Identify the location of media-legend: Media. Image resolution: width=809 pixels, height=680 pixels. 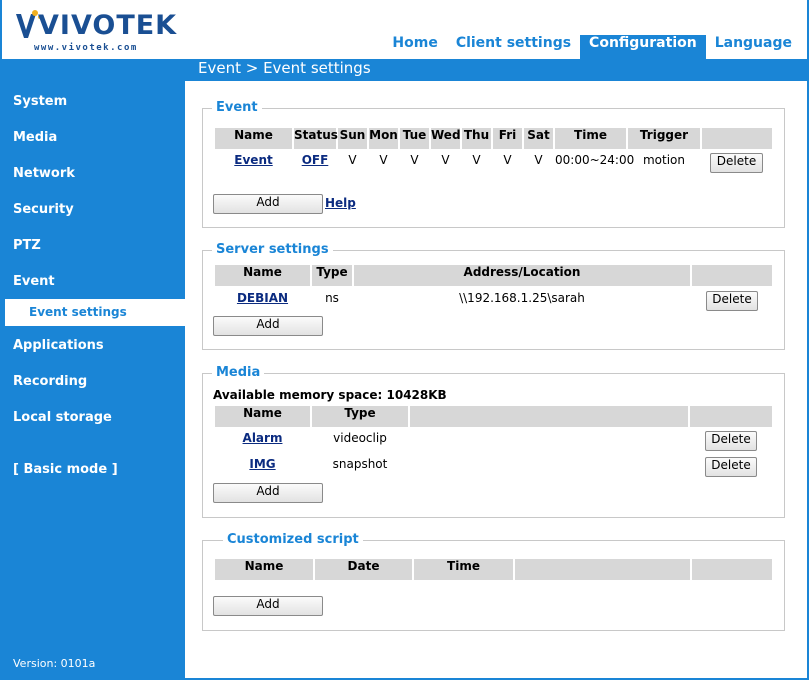
(238, 372).